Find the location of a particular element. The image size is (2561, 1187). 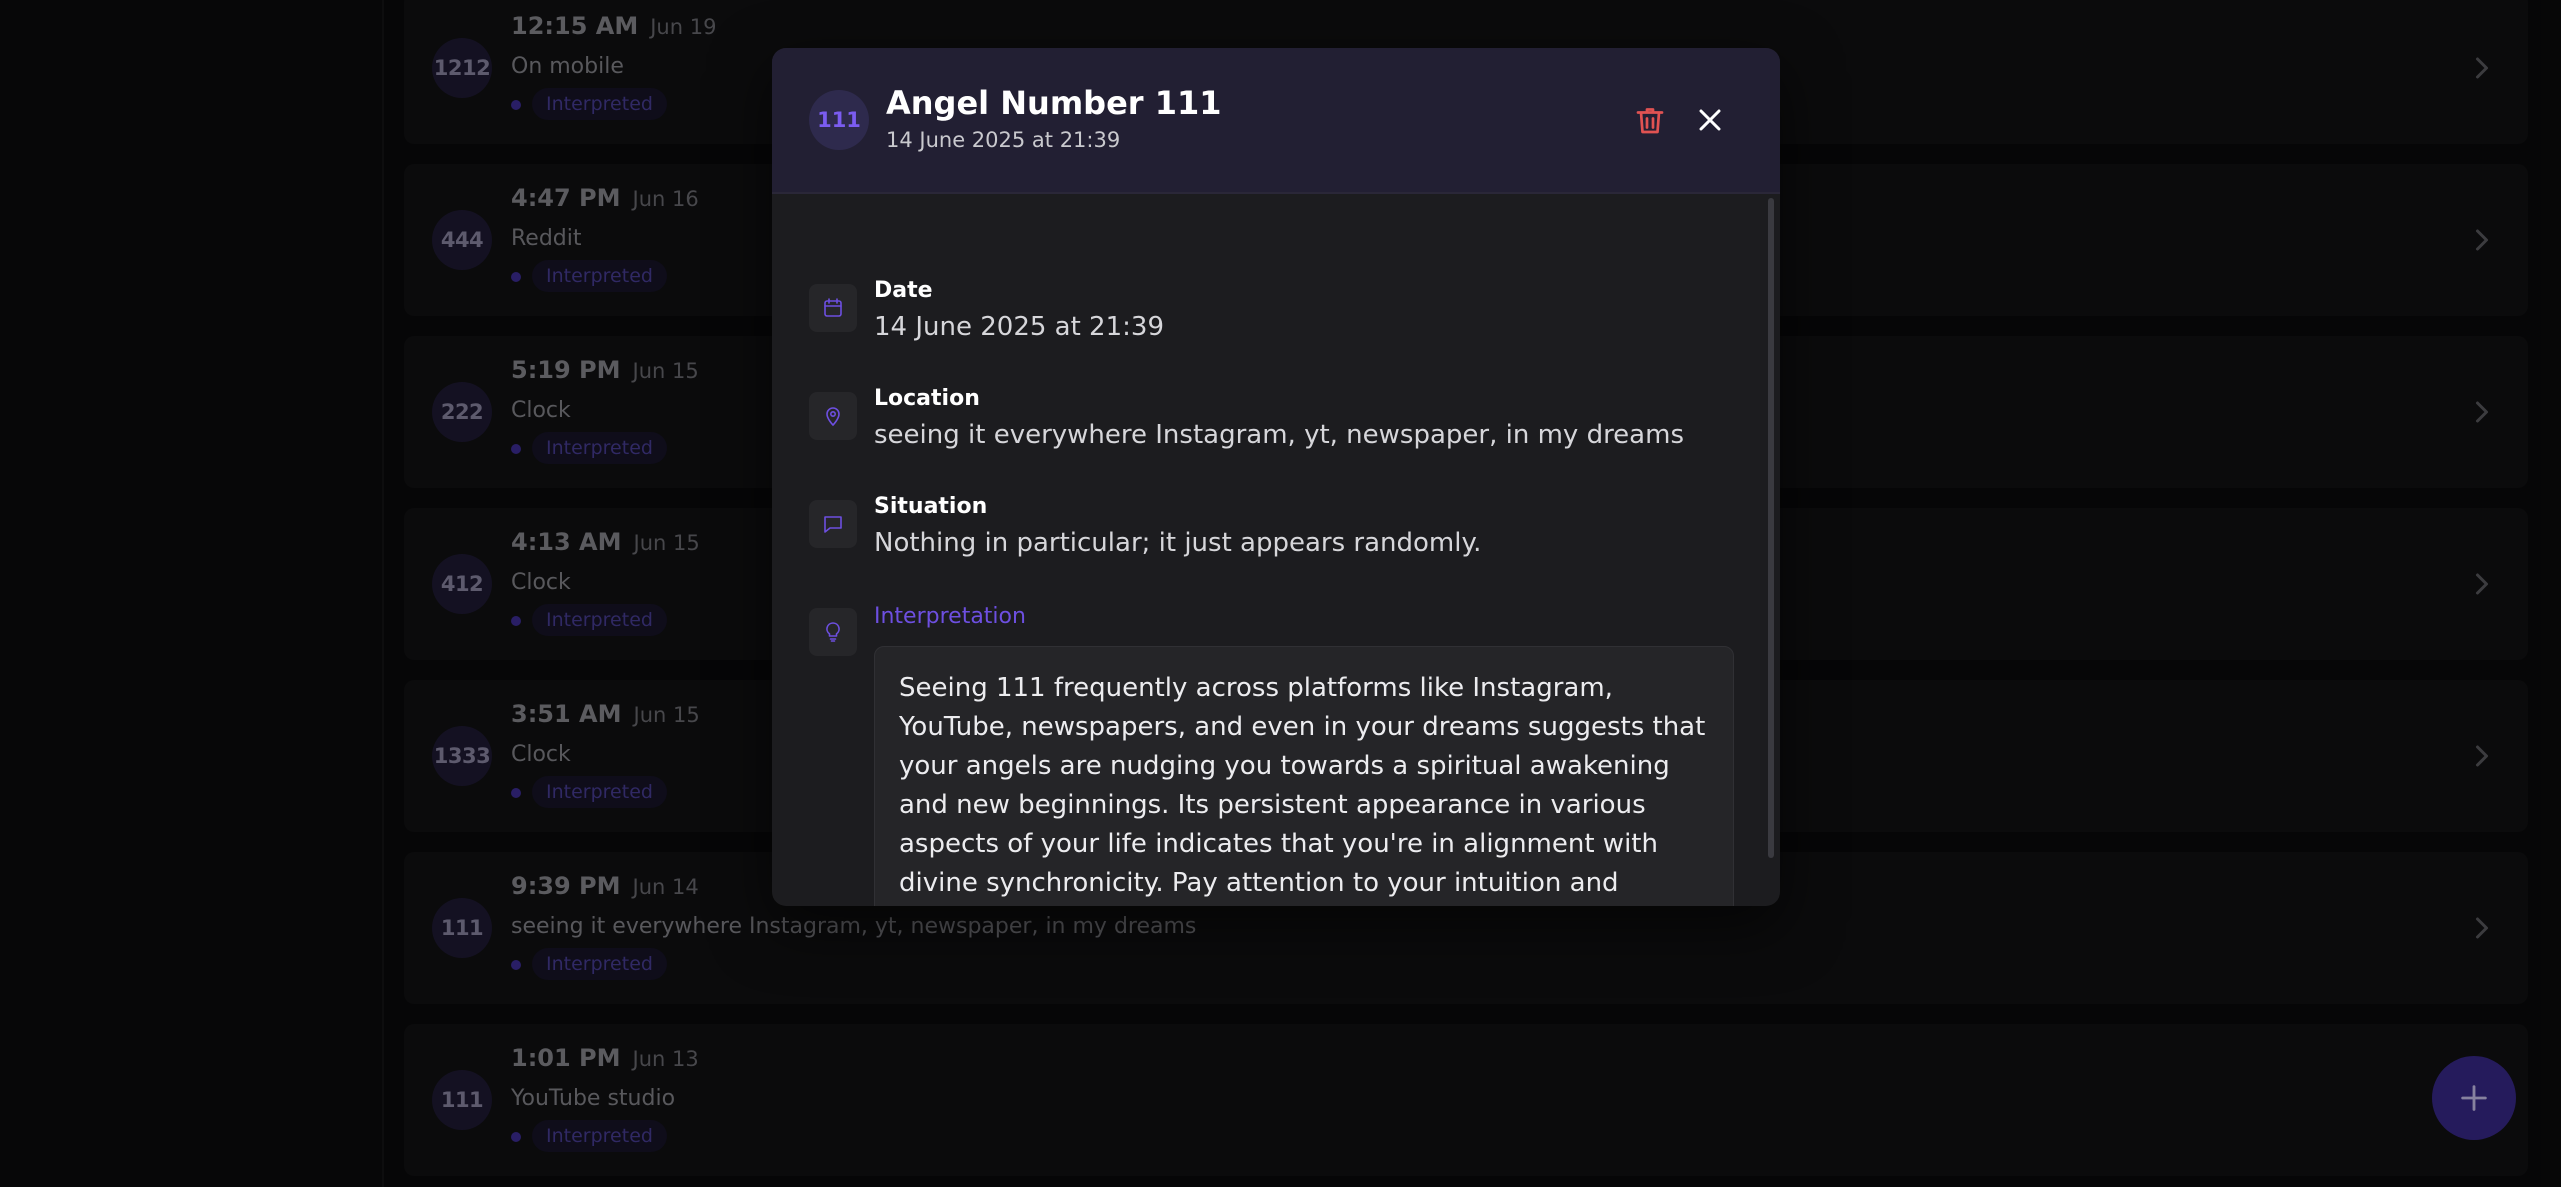

modal-scrollbar is located at coordinates (1771, 528).